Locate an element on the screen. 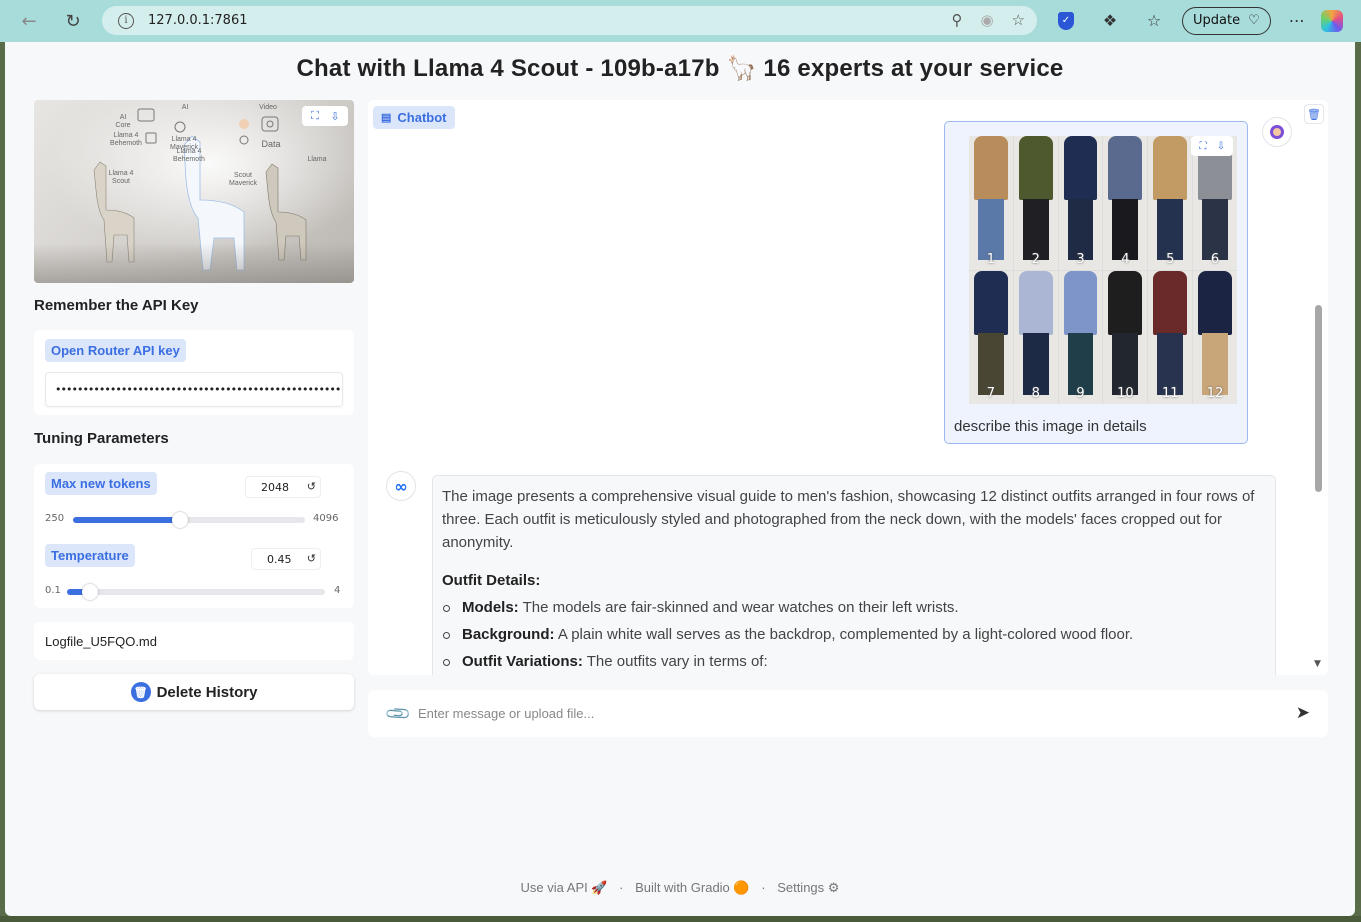 The height and width of the screenshot is (922, 1361). outfit-cell: 1 is located at coordinates (991, 203).